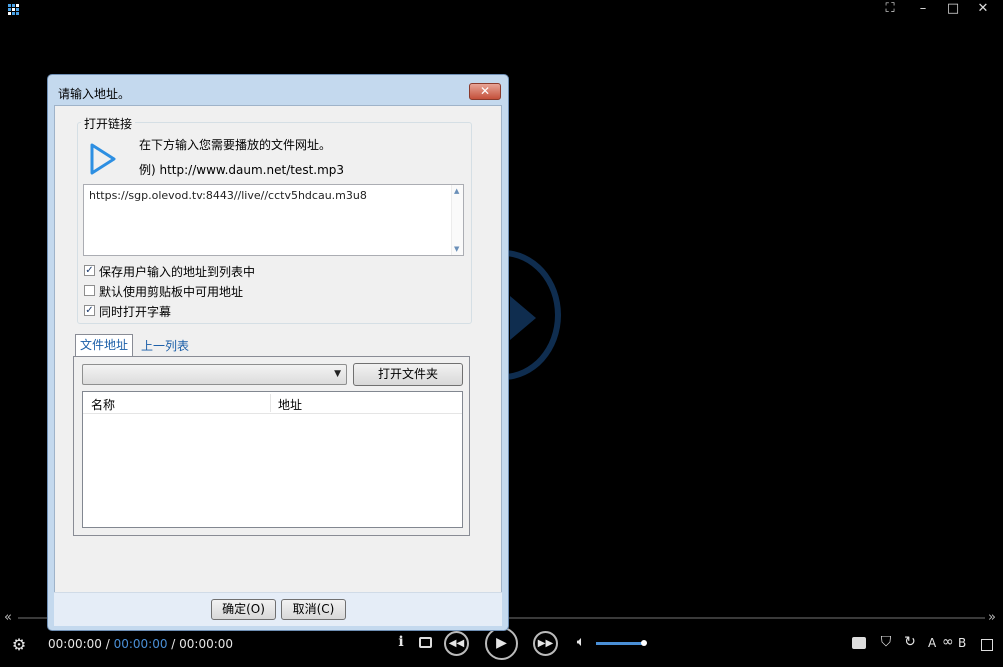 This screenshot has height=667, width=1003. What do you see at coordinates (89, 270) in the screenshot?
I see `save-to-list-checkbox: ✓` at bounding box center [89, 270].